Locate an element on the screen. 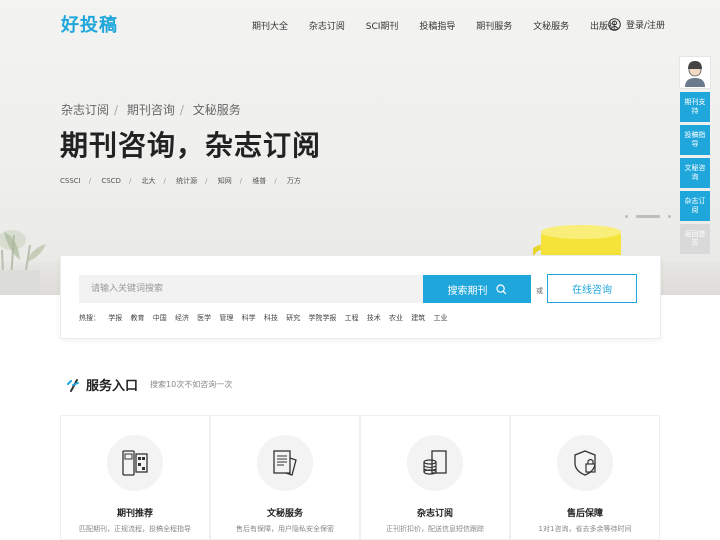 This screenshot has width=720, height=540. service-card-title: 售后保障 is located at coordinates (584, 514).